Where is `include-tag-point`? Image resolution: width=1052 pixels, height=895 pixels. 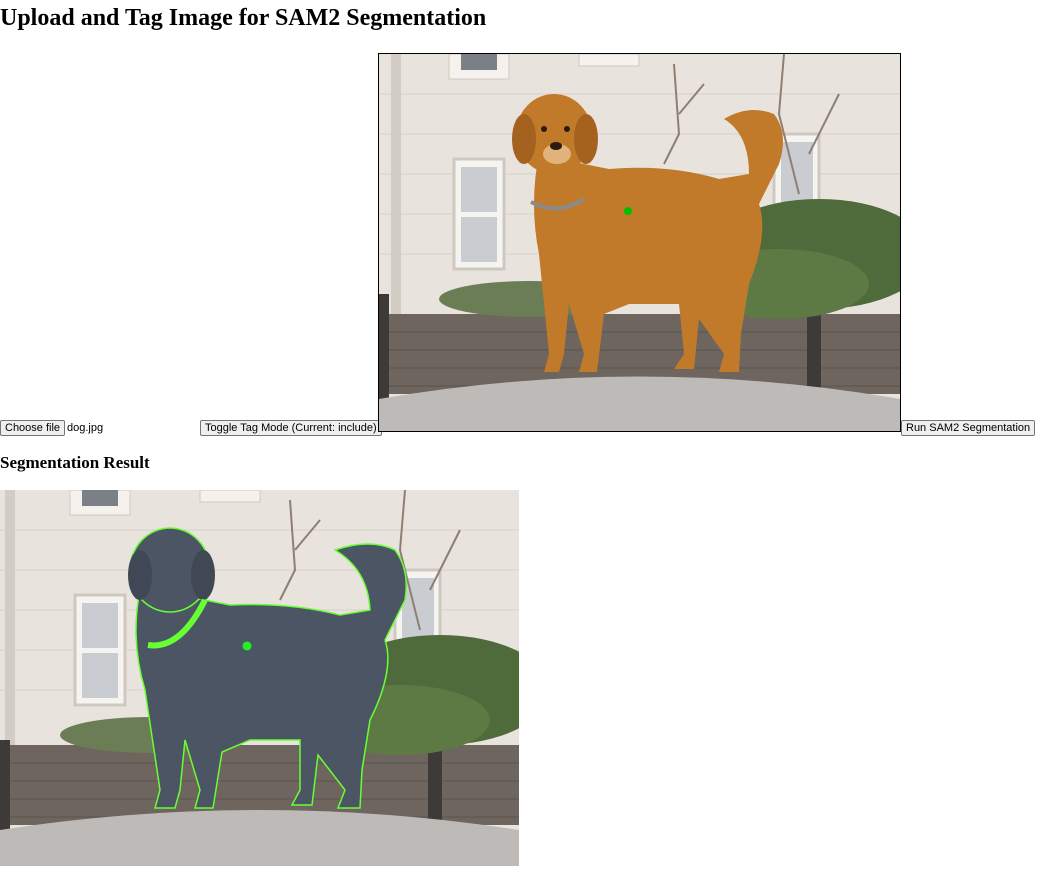 include-tag-point is located at coordinates (628, 211).